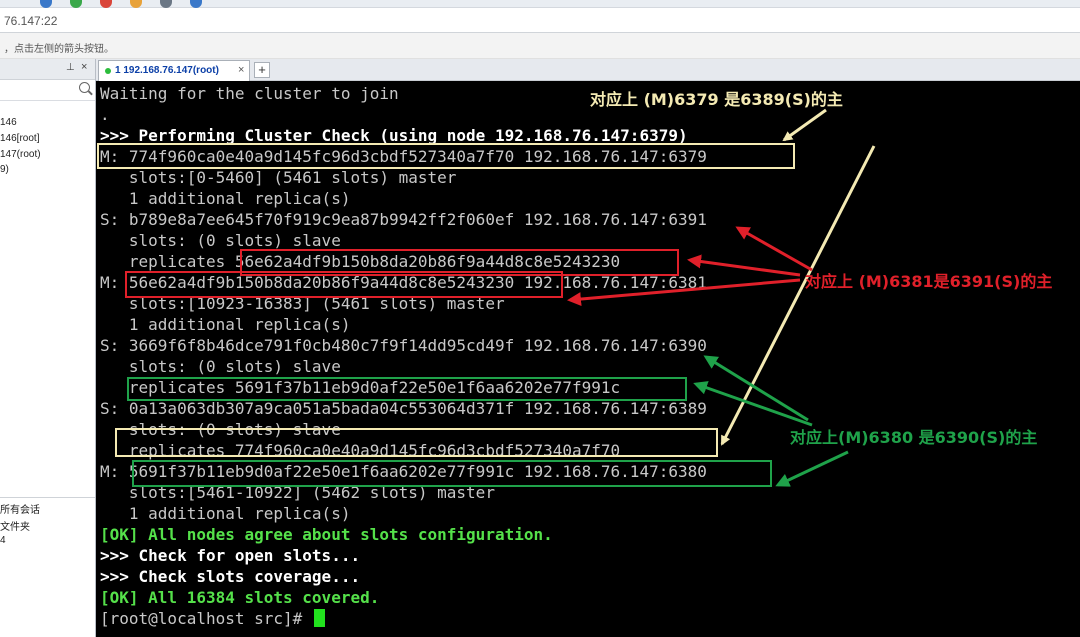 The image size is (1080, 637). I want to click on hint-bar: ，点击左侧的箭头按钮。, so click(540, 46).